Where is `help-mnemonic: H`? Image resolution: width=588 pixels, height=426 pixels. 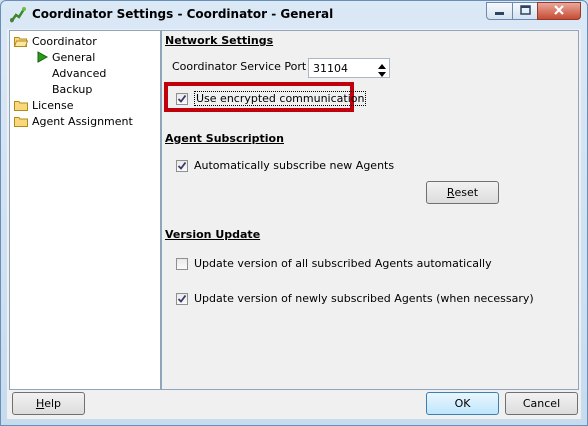
help-mnemonic: H is located at coordinates (40, 403).